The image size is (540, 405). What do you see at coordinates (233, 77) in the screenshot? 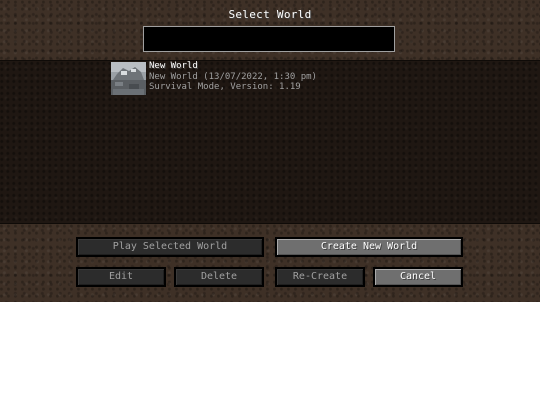
I see `world-details: New World (13/07/2022, 1:30 pm)` at bounding box center [233, 77].